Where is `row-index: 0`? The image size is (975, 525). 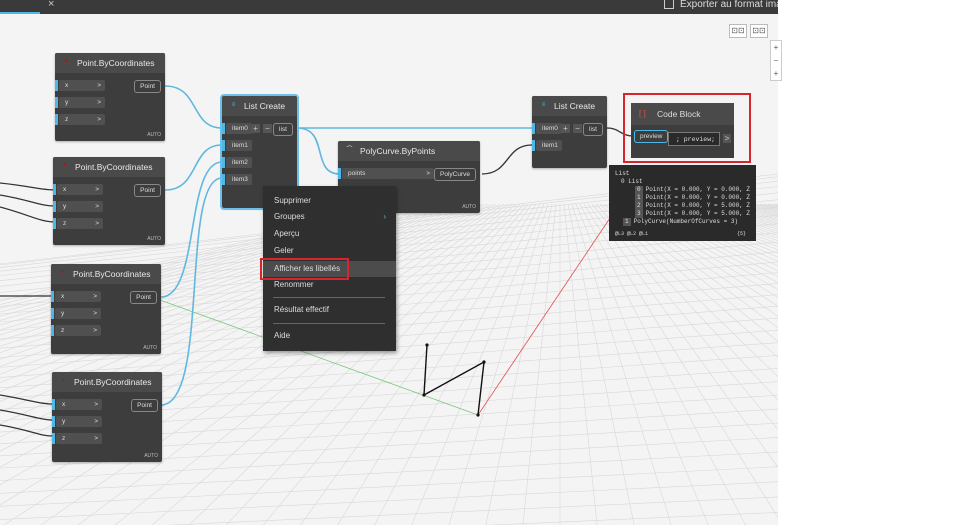
row-index: 0 is located at coordinates (639, 190).